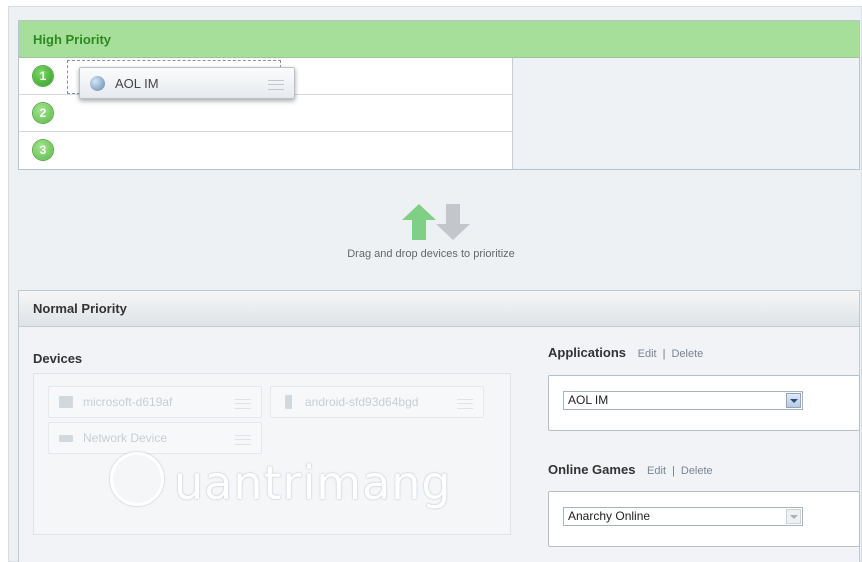  I want to click on online-games-delete-link: Delete, so click(697, 471).